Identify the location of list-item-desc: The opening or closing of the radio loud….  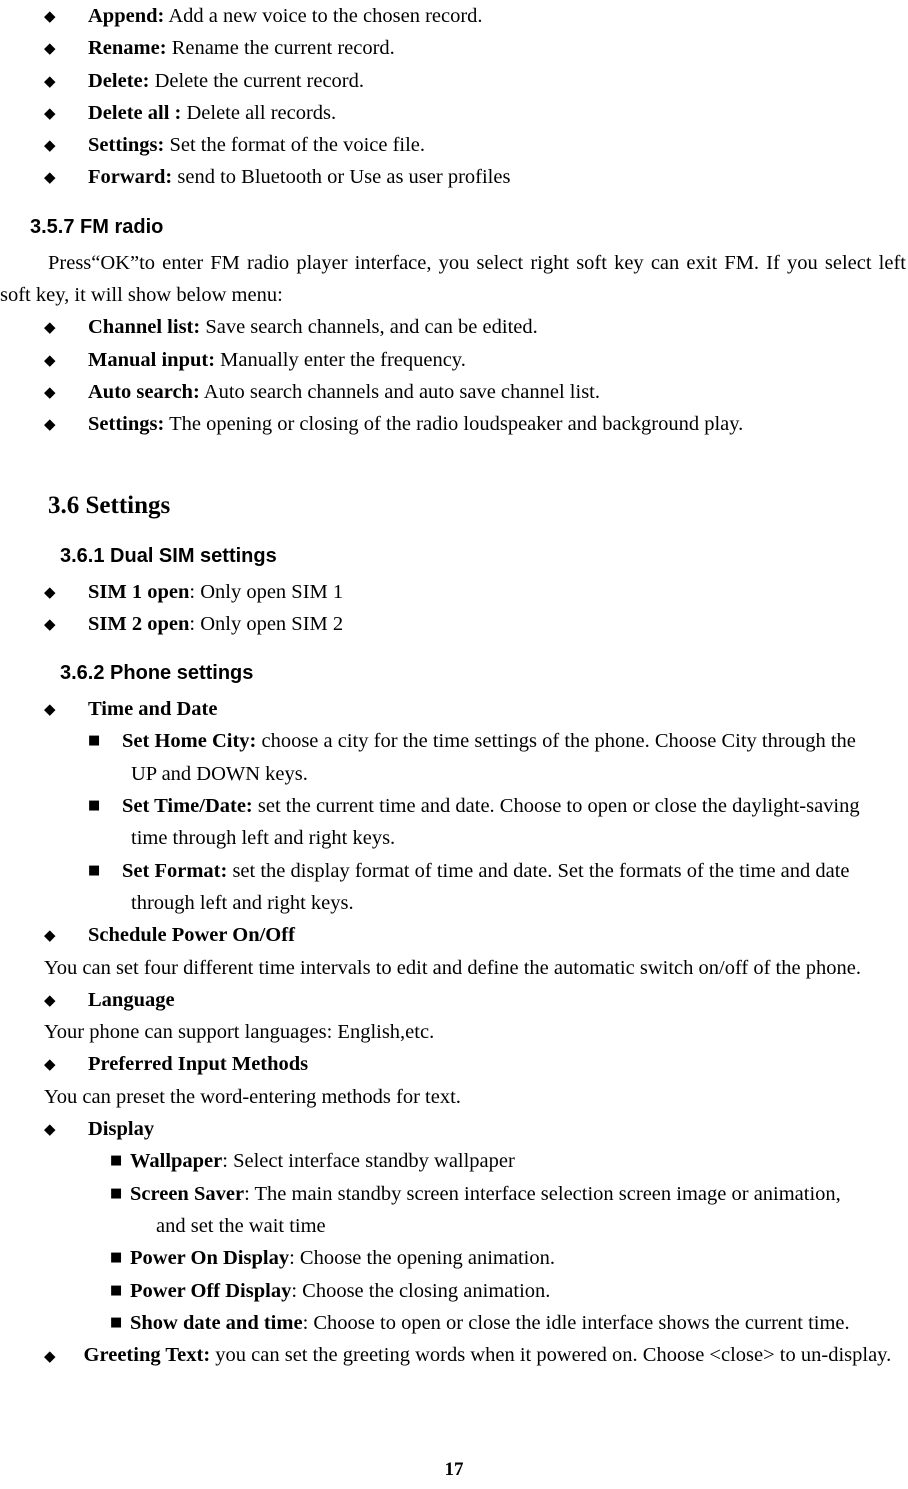
(454, 424).